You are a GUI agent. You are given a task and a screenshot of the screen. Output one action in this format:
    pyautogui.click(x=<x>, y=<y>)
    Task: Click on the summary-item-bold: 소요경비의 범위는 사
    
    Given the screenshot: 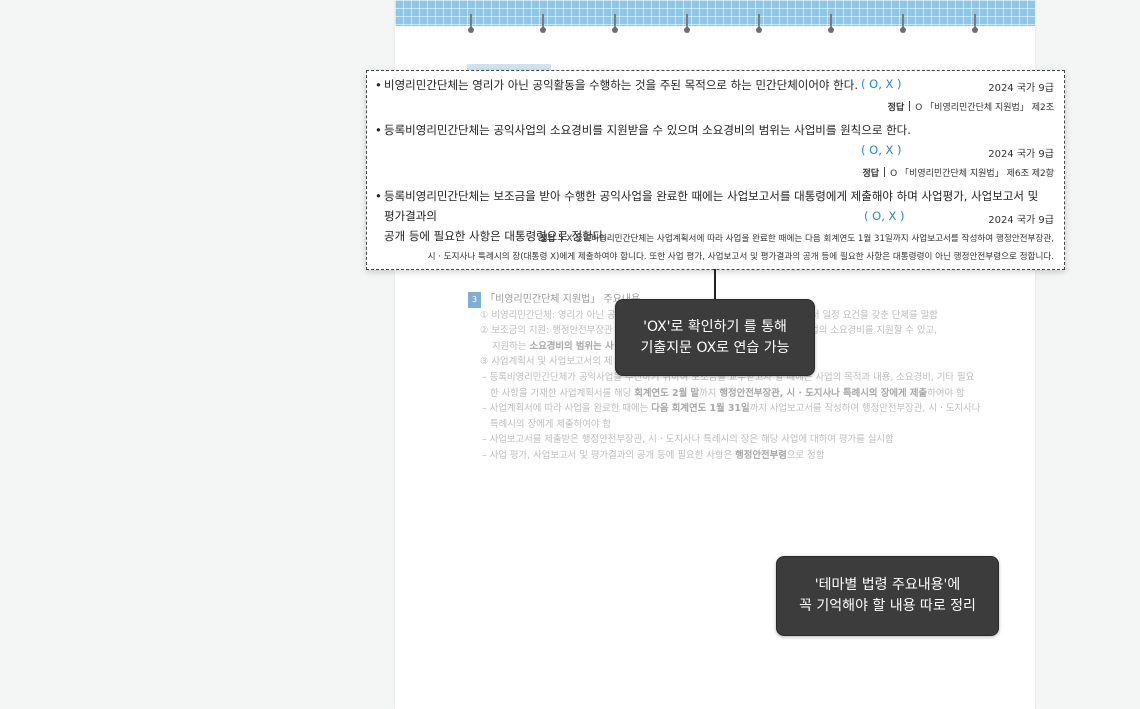 What is the action you would take?
    pyautogui.click(x=571, y=346)
    